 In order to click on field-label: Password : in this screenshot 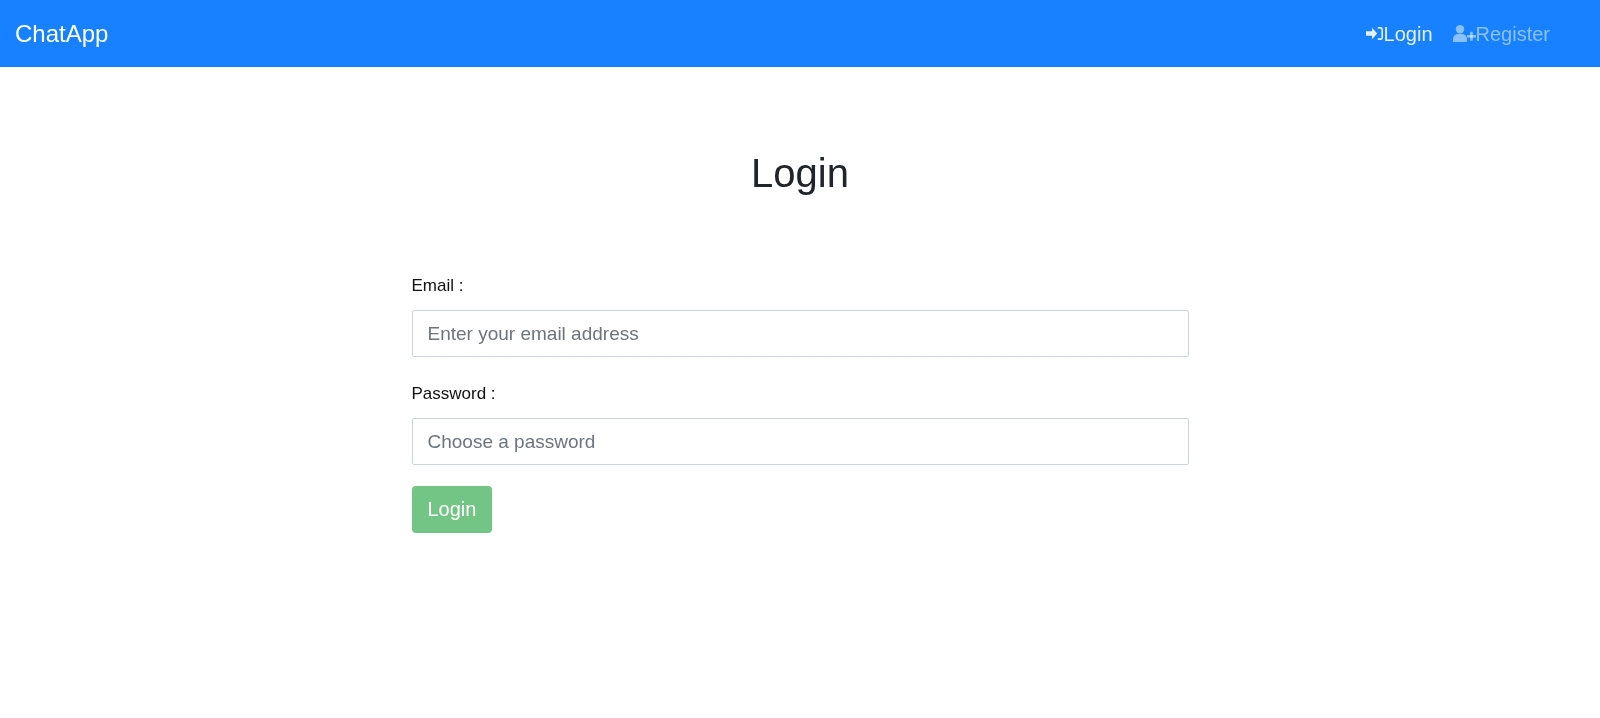, I will do `click(454, 394)`.